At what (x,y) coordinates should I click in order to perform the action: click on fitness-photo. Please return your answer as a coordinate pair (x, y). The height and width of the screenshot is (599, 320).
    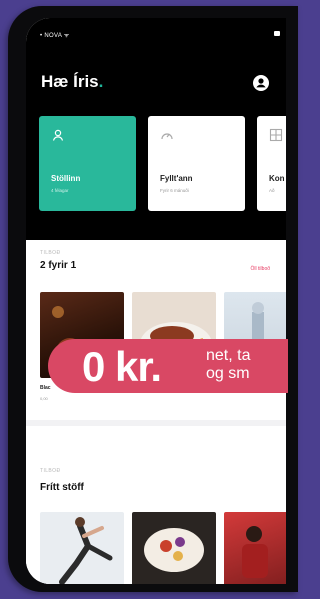
    Looking at the image, I should click on (86, 550).